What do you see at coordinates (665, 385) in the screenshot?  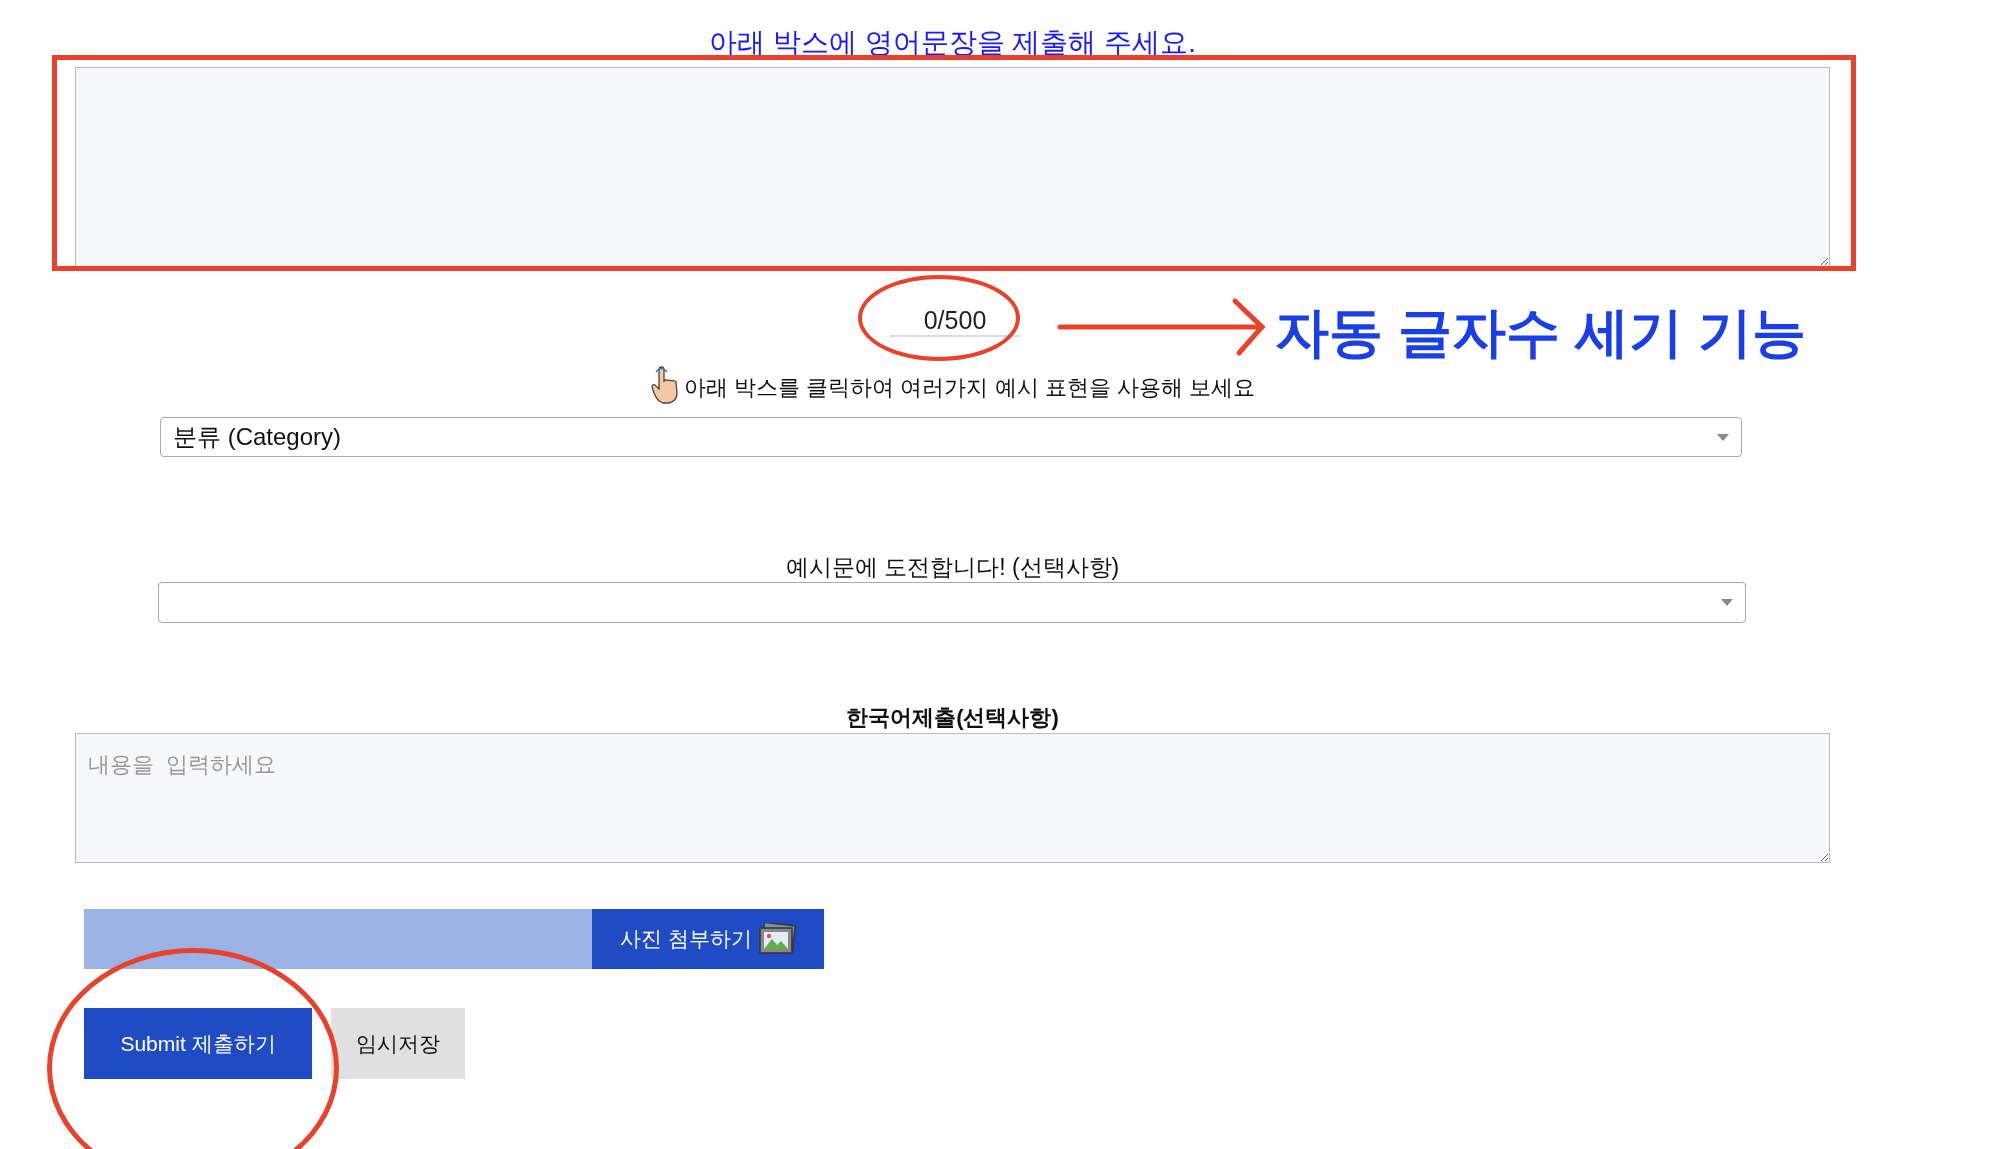 I see `pointing-hand-icon` at bounding box center [665, 385].